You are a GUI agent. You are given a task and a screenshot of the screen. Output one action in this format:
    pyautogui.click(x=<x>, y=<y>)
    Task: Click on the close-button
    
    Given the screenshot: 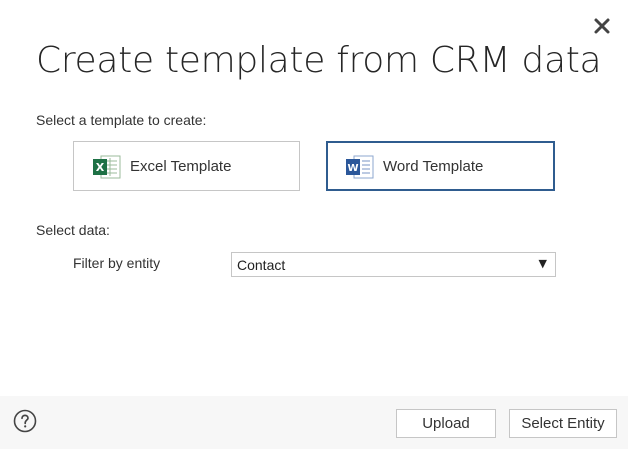 What is the action you would take?
    pyautogui.click(x=602, y=26)
    